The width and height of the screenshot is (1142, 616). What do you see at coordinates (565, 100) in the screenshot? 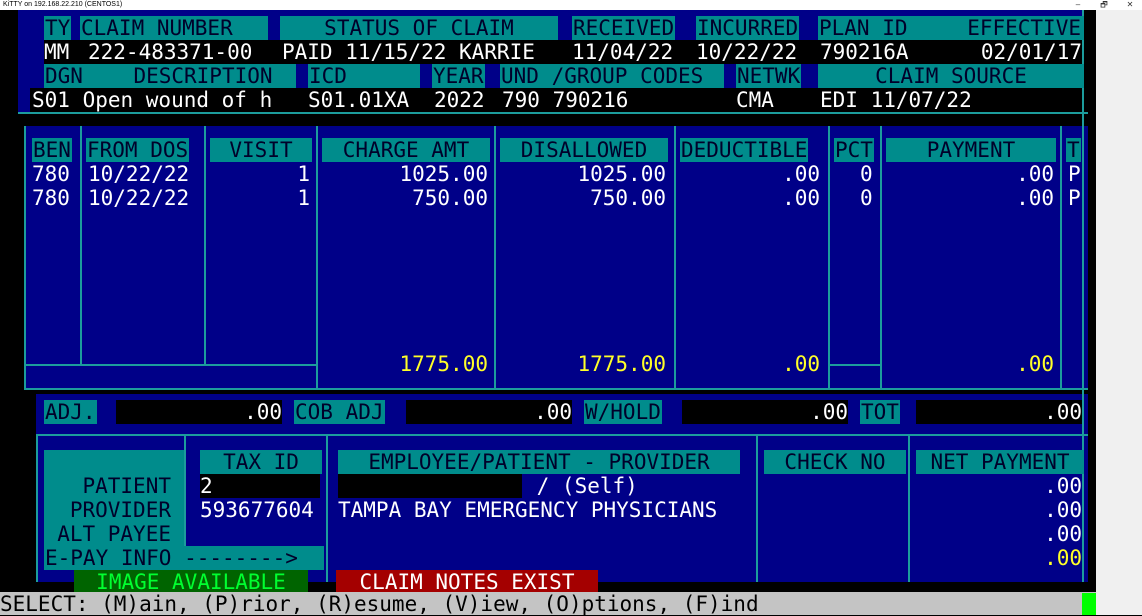
I see `fund-group-codes: 790 790216` at bounding box center [565, 100].